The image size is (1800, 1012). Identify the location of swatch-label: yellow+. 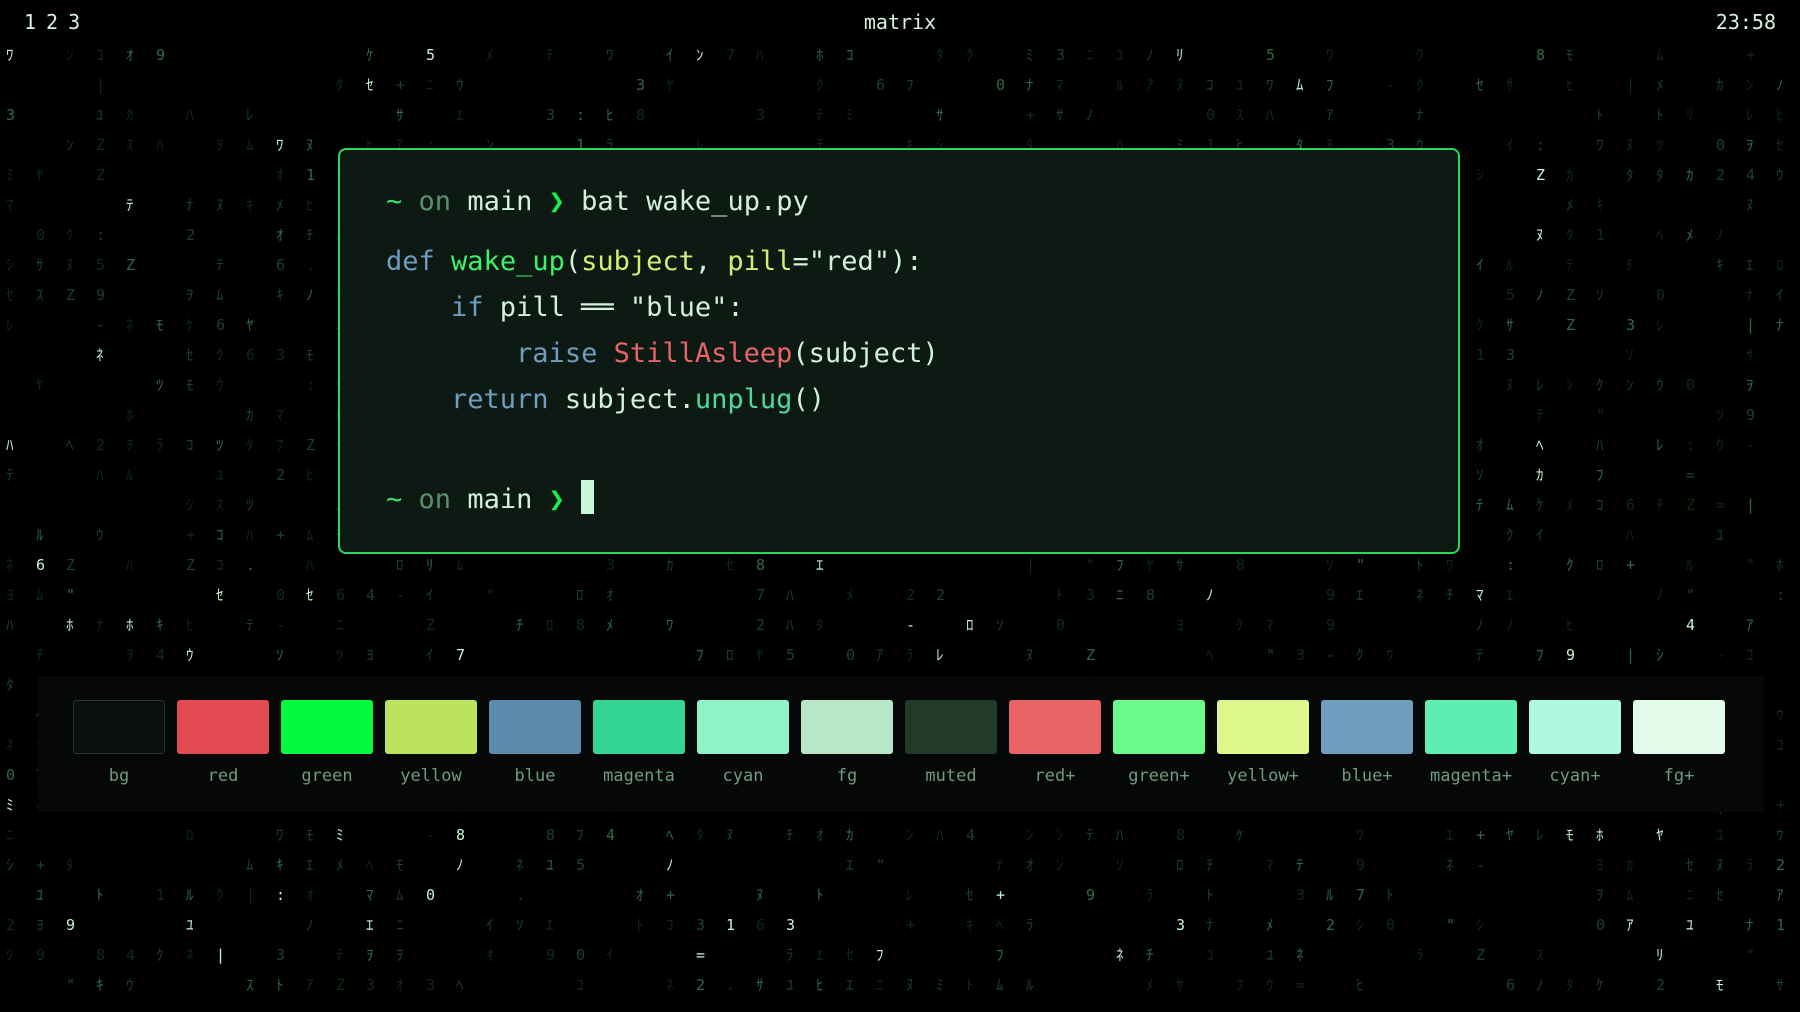
(1263, 776).